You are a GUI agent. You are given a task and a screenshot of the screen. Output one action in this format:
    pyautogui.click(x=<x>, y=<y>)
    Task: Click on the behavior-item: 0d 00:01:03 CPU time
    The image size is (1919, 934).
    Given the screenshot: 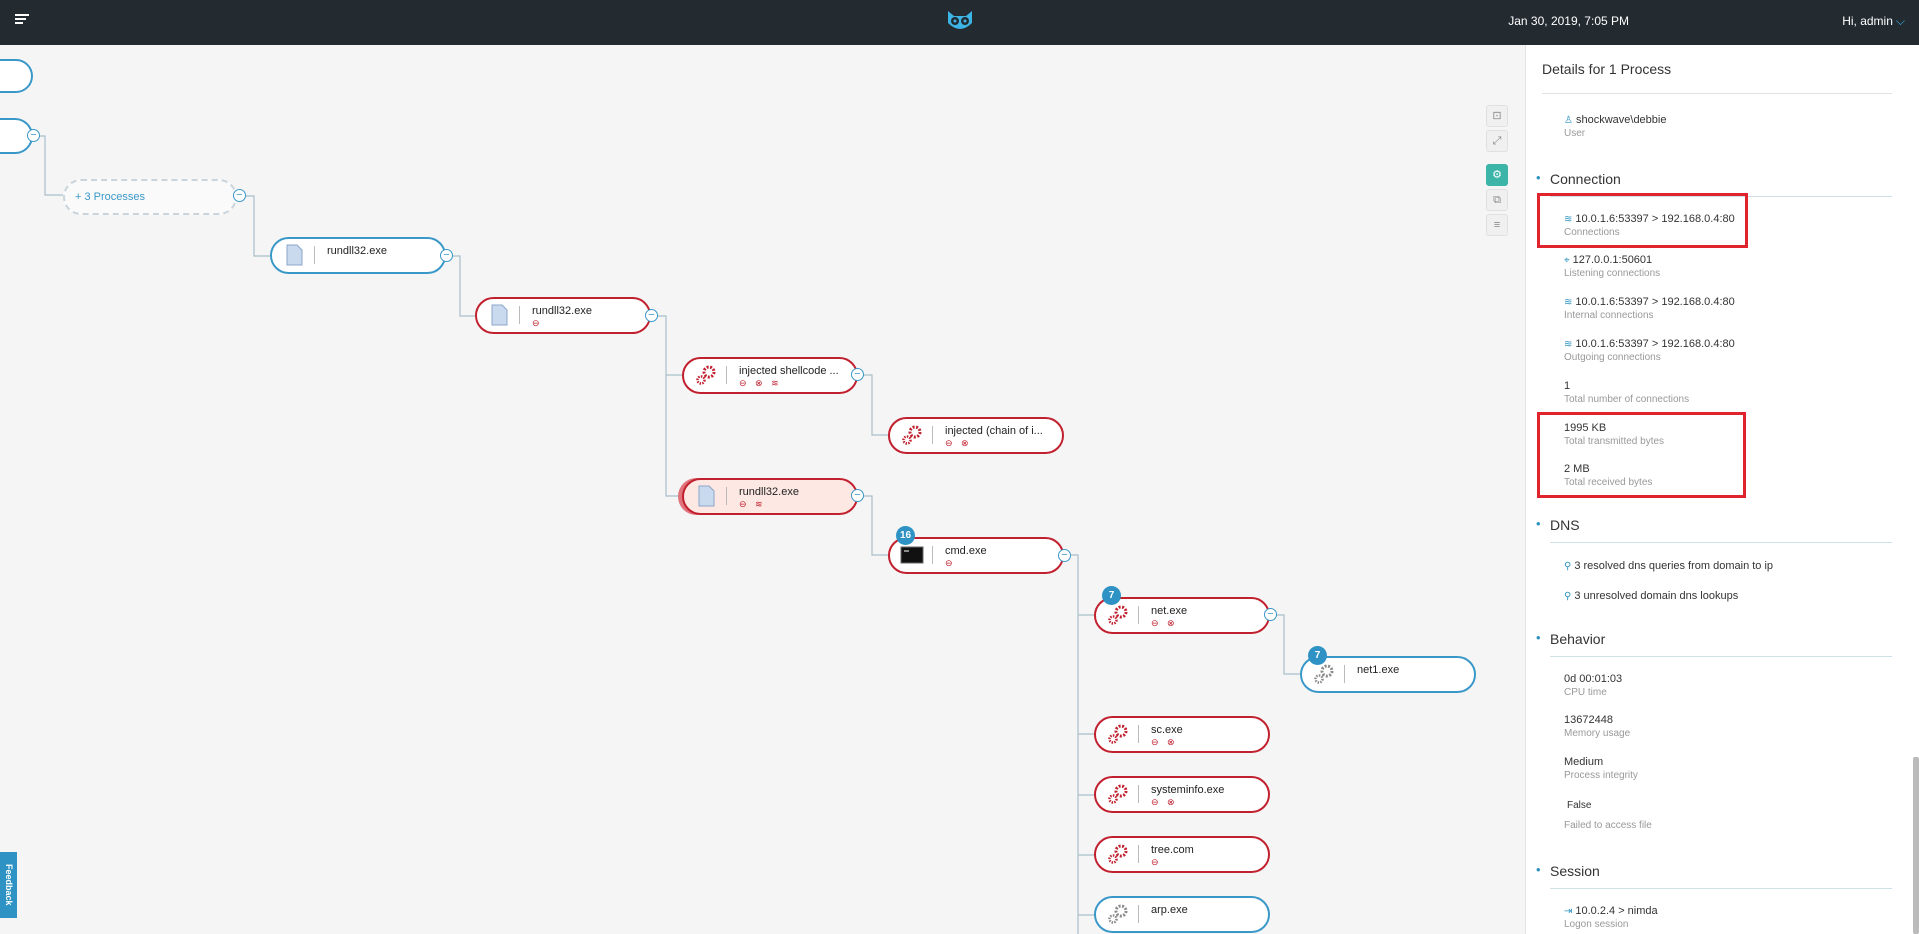 What is the action you would take?
    pyautogui.click(x=1593, y=685)
    